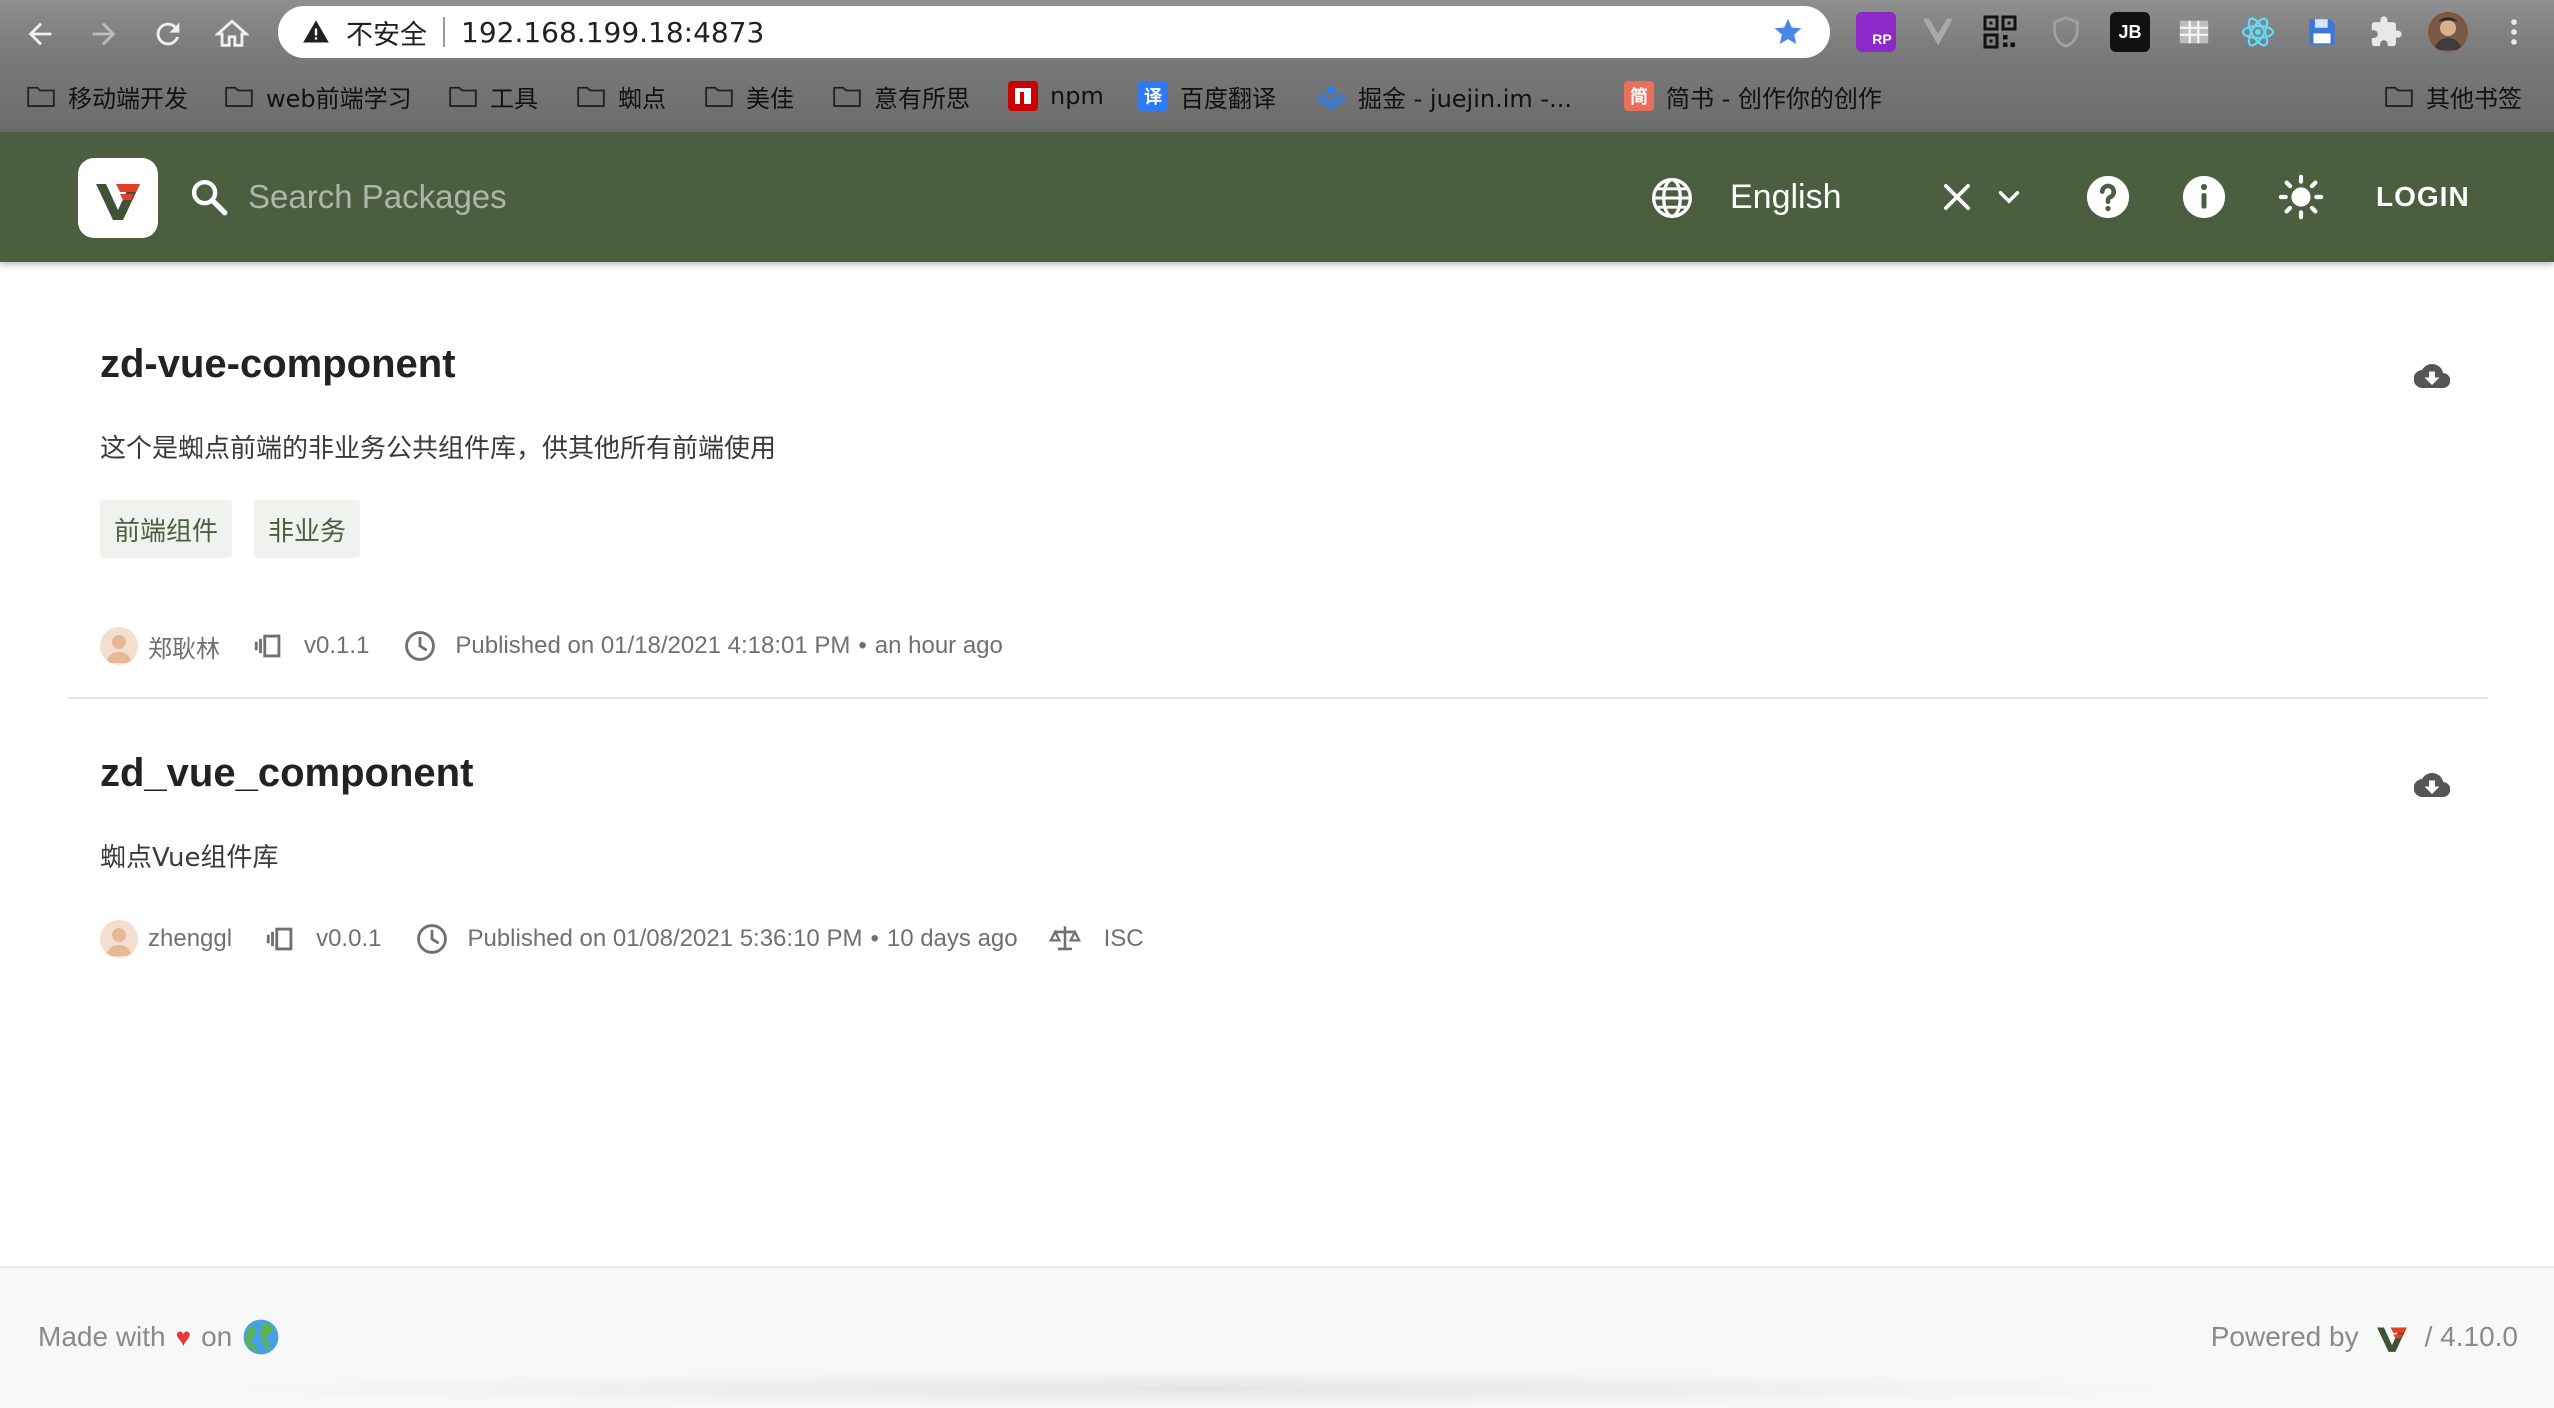 This screenshot has height=1408, width=2554. Describe the element at coordinates (1023, 96) in the screenshot. I see `npm-icon` at that location.